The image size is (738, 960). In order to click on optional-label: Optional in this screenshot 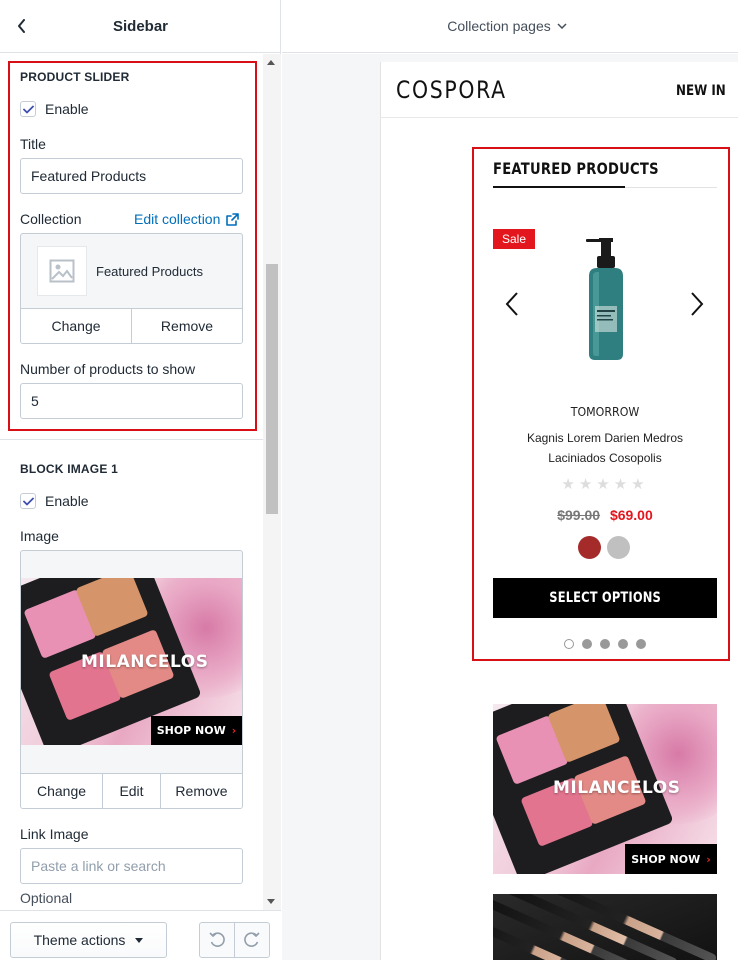, I will do `click(46, 898)`.